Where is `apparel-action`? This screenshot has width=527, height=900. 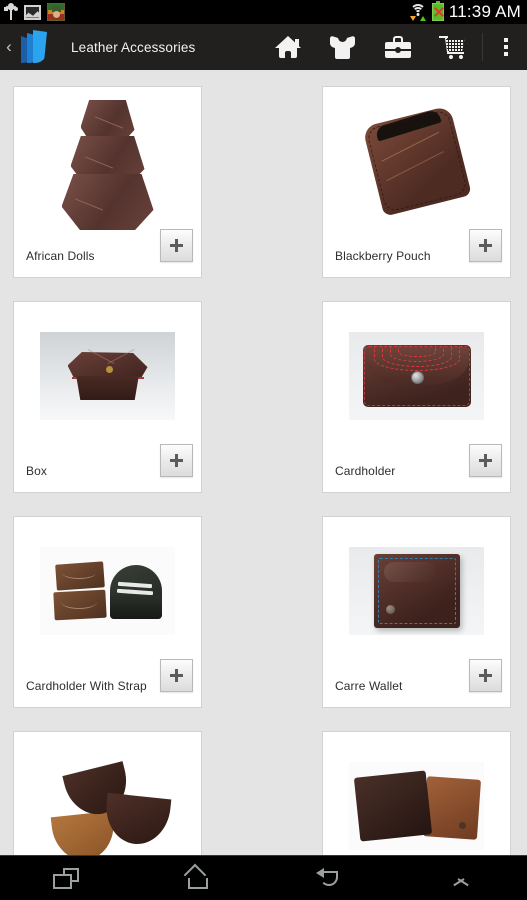
apparel-action is located at coordinates (342, 47).